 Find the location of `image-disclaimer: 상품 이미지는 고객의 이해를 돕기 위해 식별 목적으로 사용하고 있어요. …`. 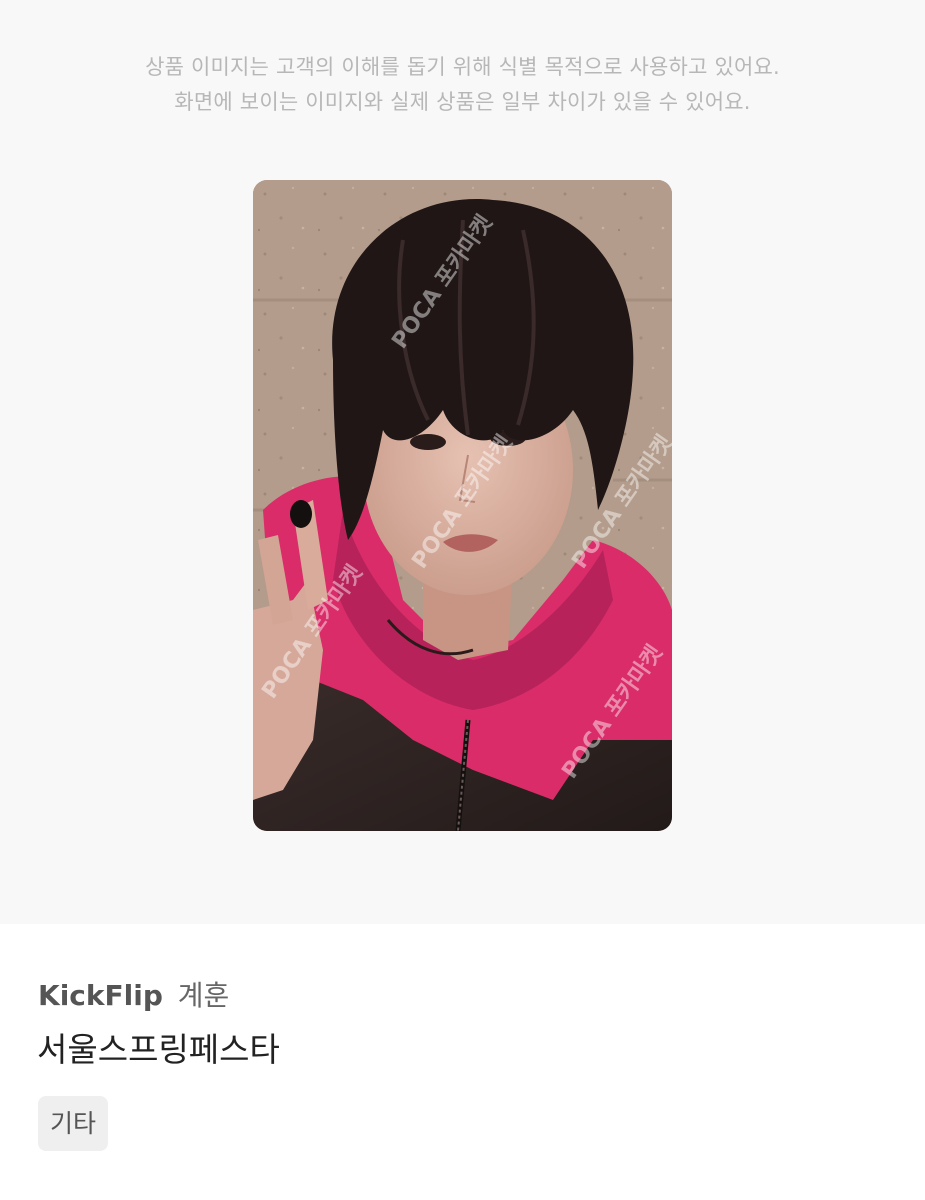

image-disclaimer: 상품 이미지는 고객의 이해를 돕기 위해 식별 목적으로 사용하고 있어요. … is located at coordinates (462, 85).